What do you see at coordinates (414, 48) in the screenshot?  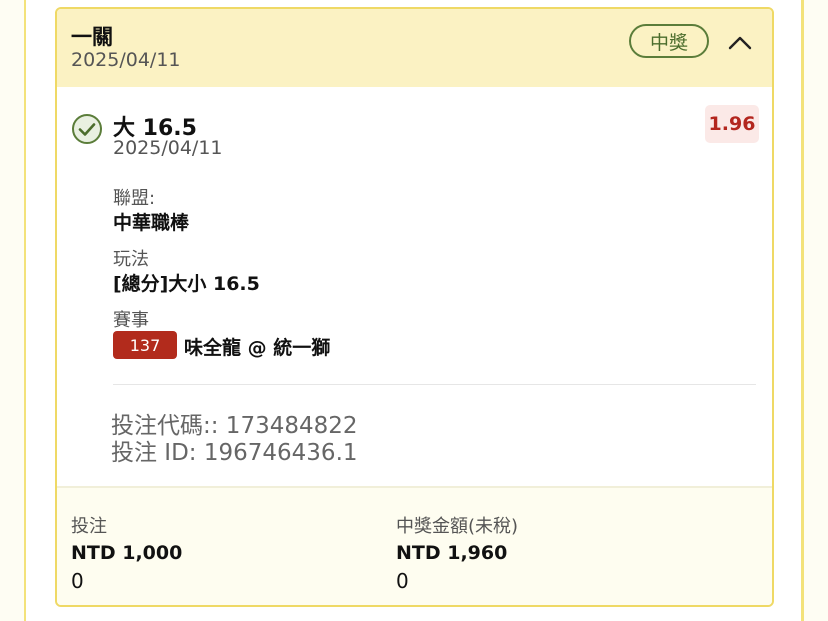 I see `bet-card-header: 一關 2025/04/11 中獎` at bounding box center [414, 48].